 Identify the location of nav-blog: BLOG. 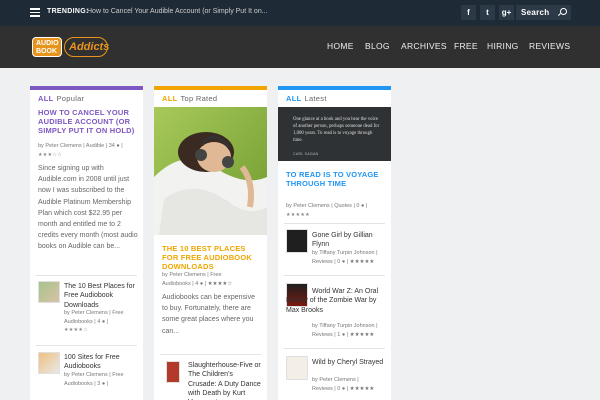
(377, 46).